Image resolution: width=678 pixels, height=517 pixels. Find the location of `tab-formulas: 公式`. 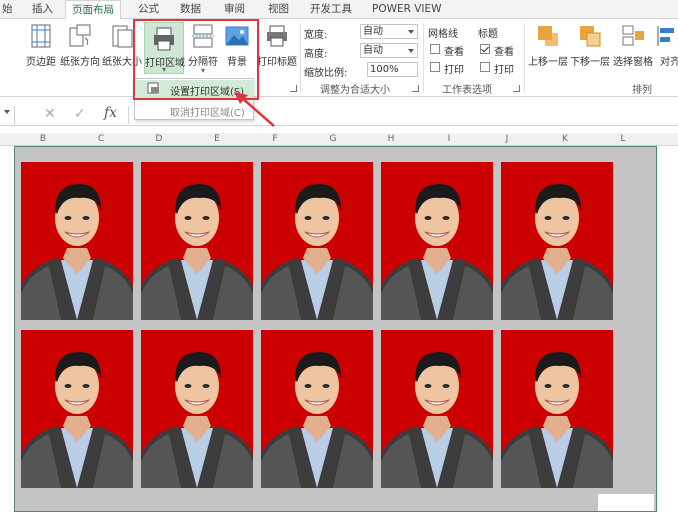

tab-formulas: 公式 is located at coordinates (148, 9).